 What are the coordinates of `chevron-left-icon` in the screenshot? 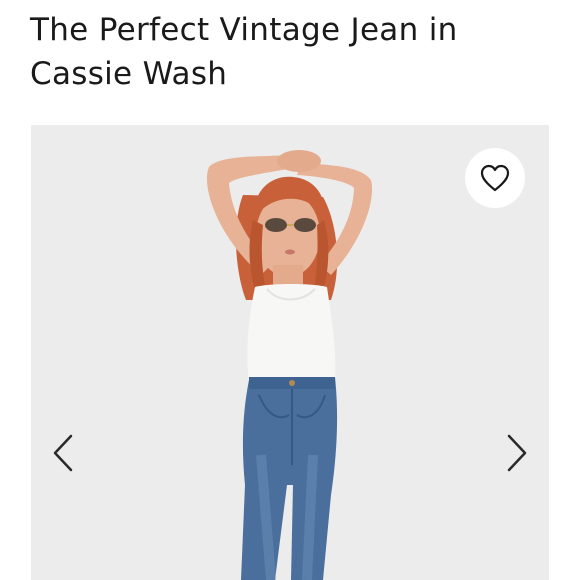 It's located at (63, 453).